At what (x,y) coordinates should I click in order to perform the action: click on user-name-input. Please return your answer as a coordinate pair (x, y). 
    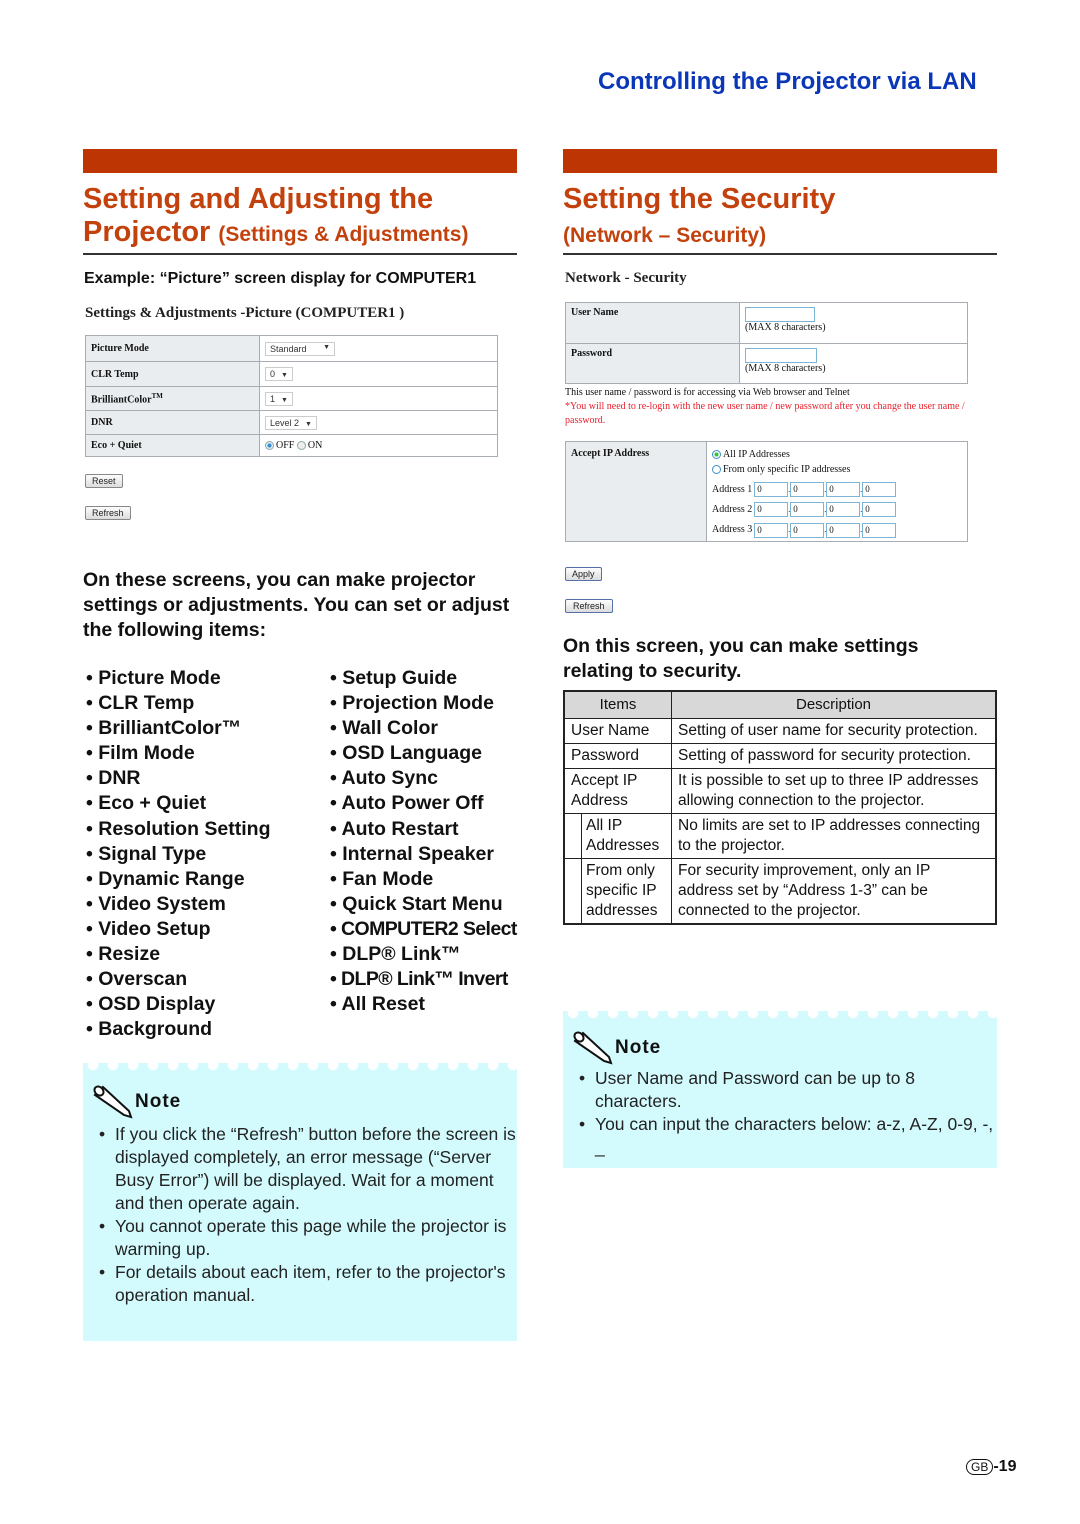
    Looking at the image, I should click on (780, 314).